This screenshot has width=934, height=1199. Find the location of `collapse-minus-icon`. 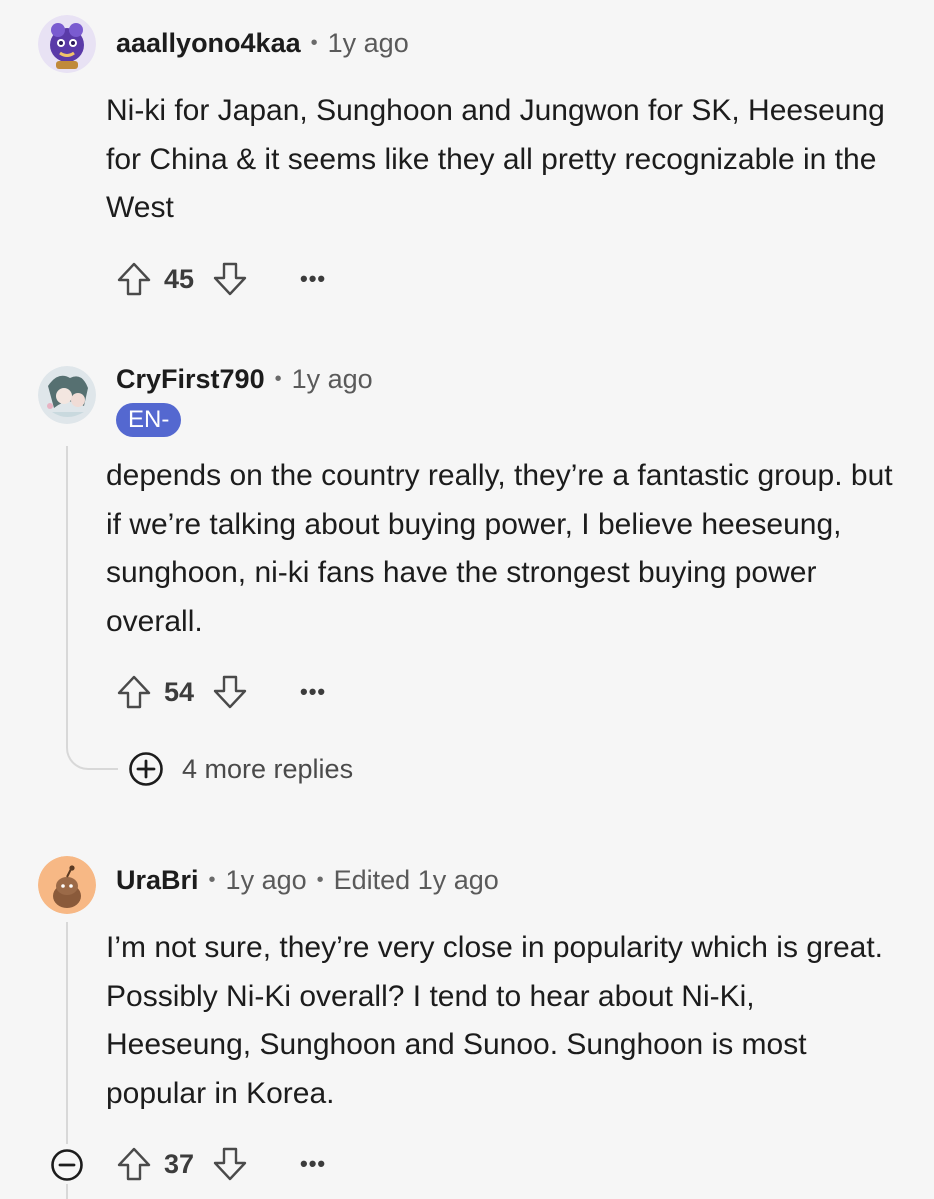

collapse-minus-icon is located at coordinates (67, 1165).